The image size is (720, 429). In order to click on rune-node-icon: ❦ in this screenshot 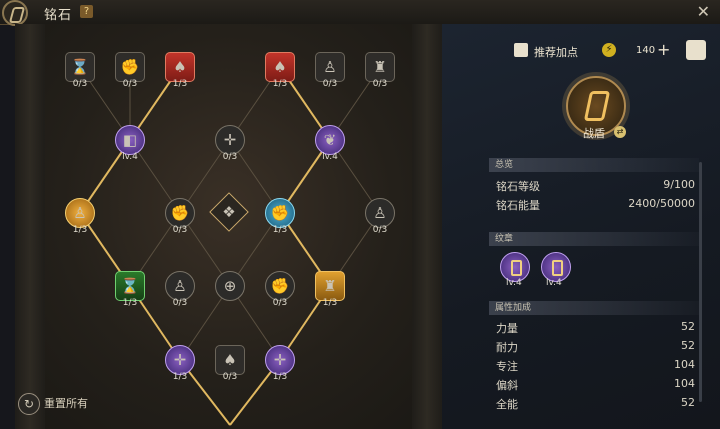, I will do `click(330, 140)`.